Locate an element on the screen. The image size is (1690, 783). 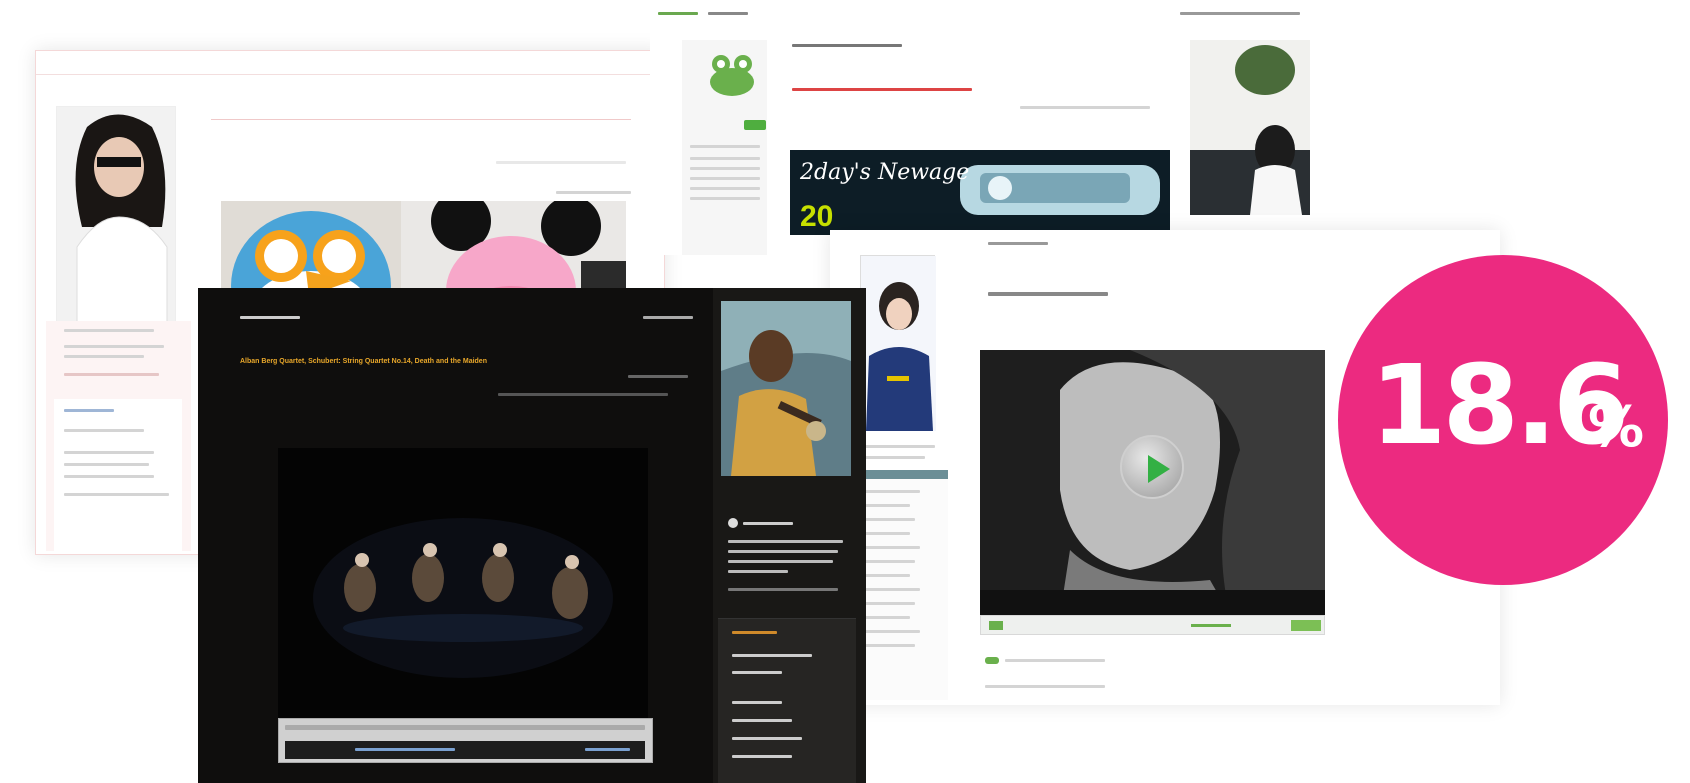
banner-title: 2day's Newage is located at coordinates (885, 172).